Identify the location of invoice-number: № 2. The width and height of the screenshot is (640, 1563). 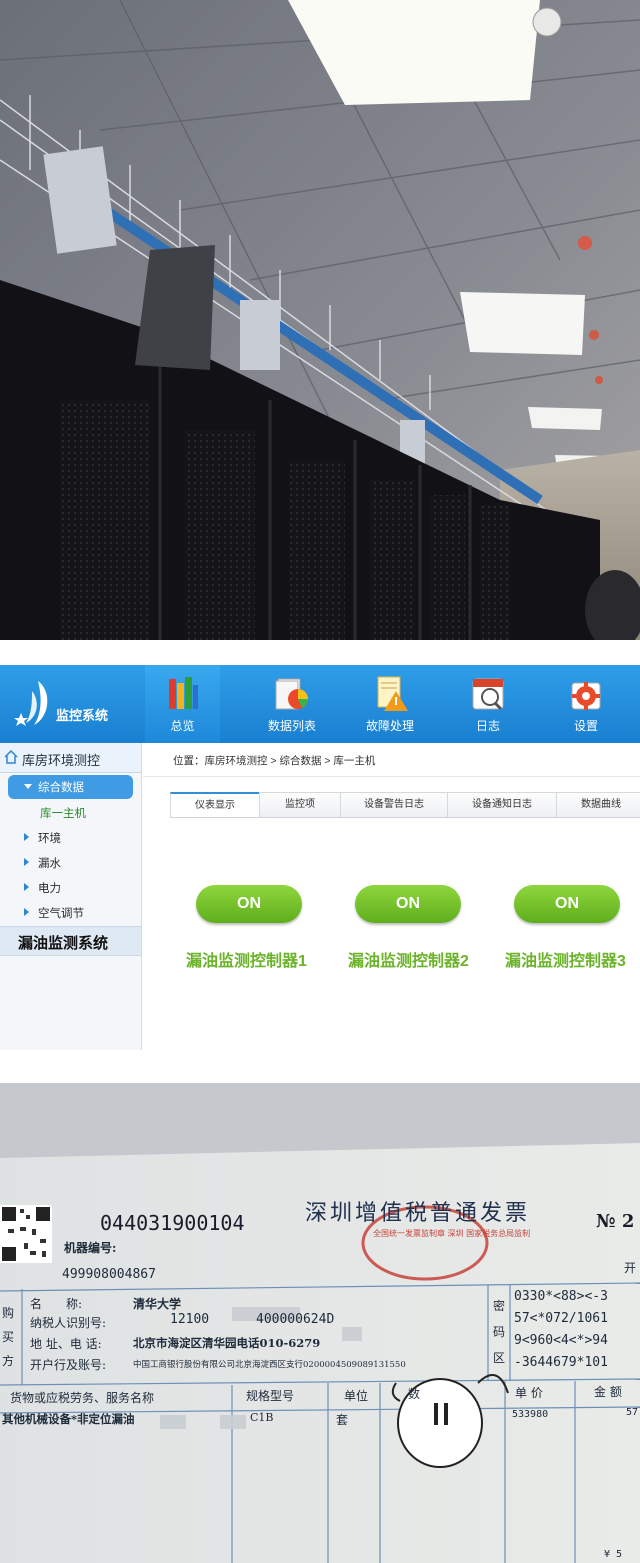
(615, 1221).